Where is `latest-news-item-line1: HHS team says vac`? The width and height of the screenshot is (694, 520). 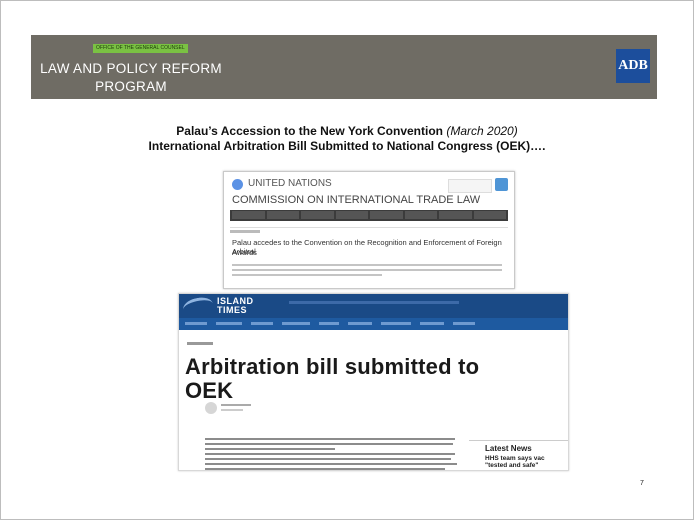 latest-news-item-line1: HHS team says vac is located at coordinates (515, 458).